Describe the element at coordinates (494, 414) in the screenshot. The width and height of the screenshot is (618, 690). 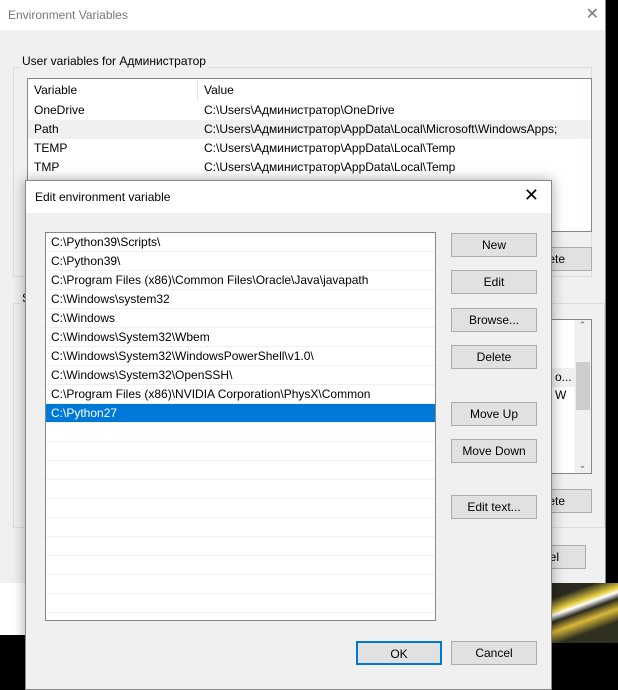
I see `move-up-button: Move Up` at that location.